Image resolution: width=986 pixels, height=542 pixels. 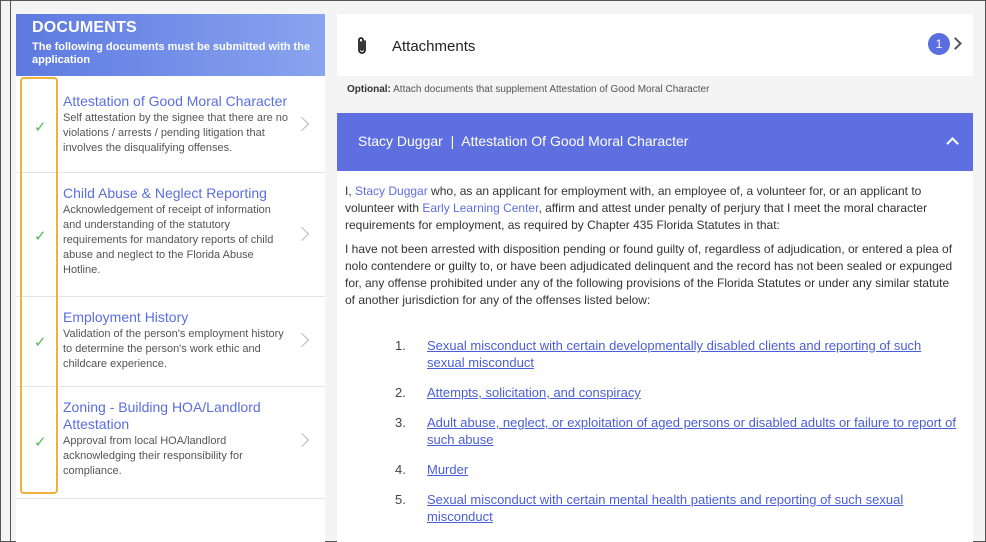 I want to click on offense-link: Murder, so click(x=447, y=469).